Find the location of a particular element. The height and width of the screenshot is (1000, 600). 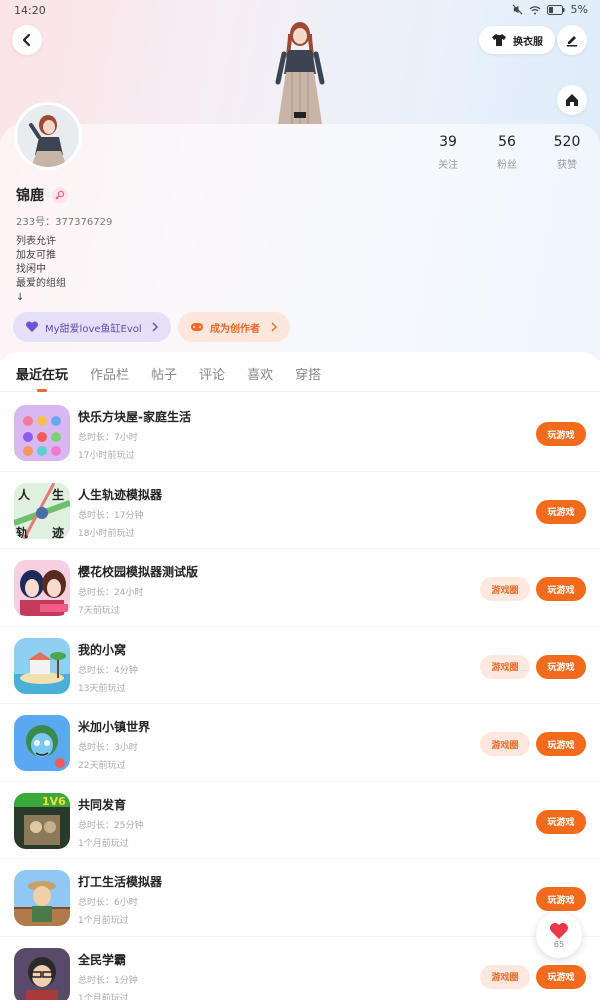

stat-followers-count: 56 is located at coordinates (507, 142).